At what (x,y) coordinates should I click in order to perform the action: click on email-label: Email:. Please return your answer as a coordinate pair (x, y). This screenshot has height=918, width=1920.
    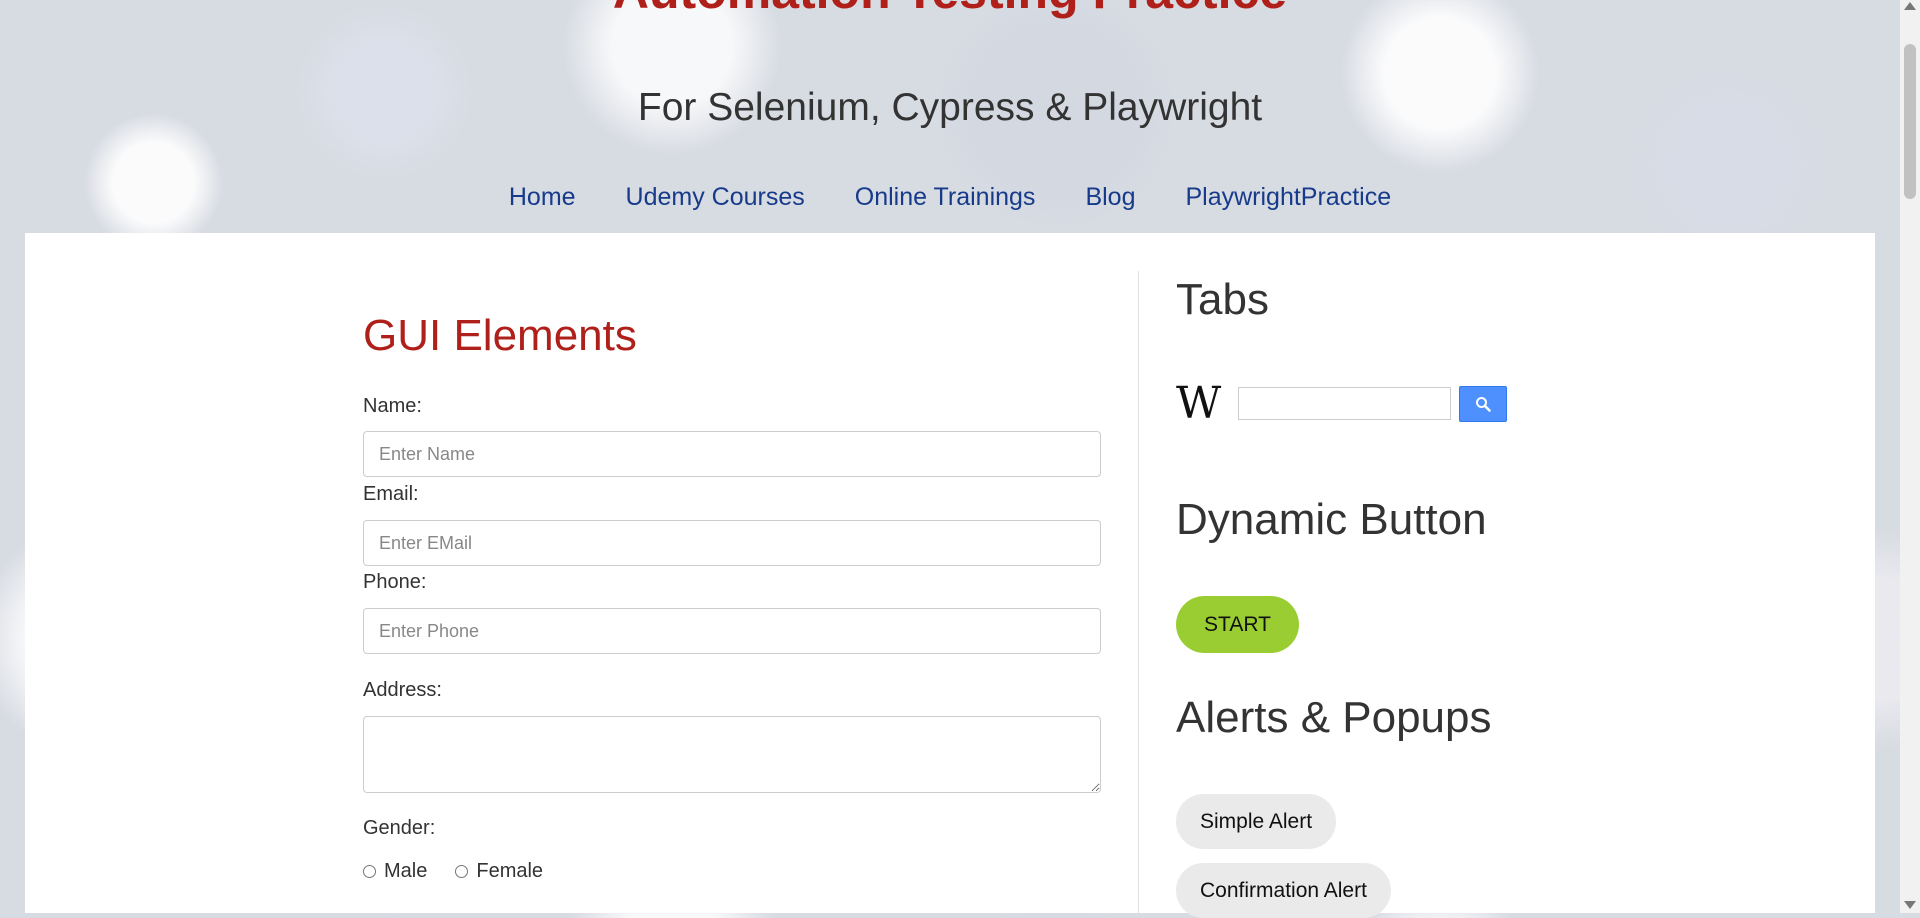
    Looking at the image, I should click on (391, 494).